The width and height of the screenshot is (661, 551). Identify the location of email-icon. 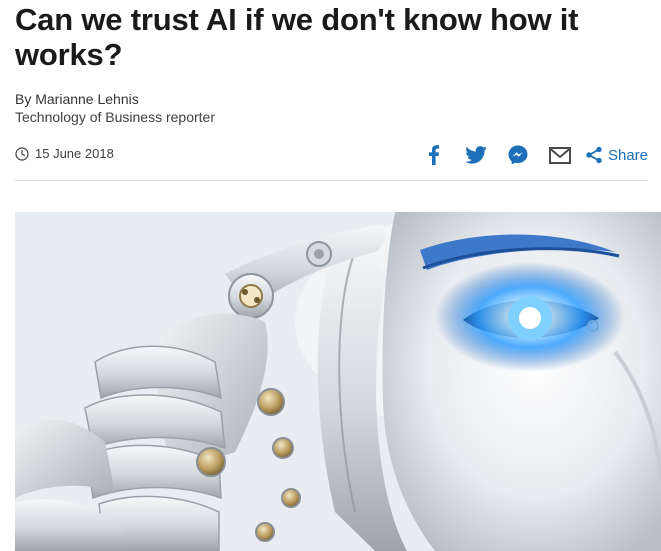
(559, 155).